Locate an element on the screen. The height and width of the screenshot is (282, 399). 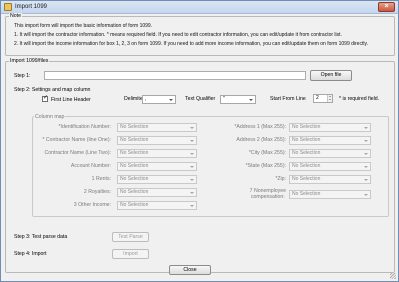
zip-select: No Selection is located at coordinates (330, 179).